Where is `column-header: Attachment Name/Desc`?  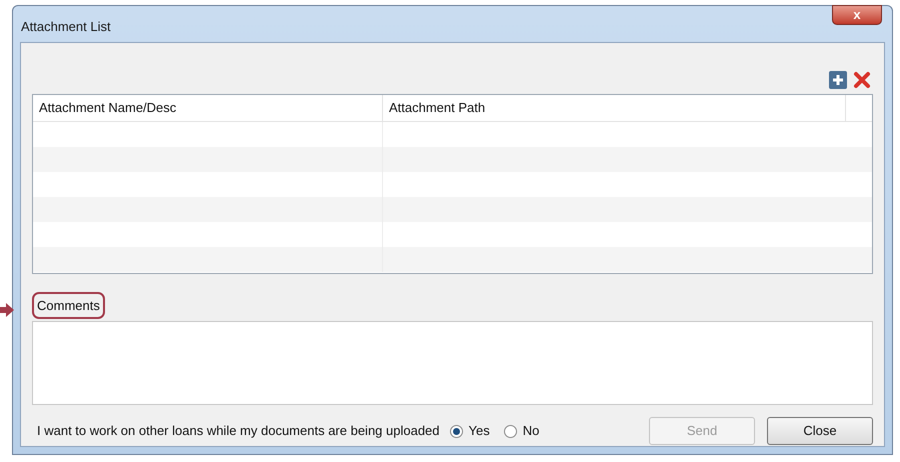 column-header: Attachment Name/Desc is located at coordinates (208, 108).